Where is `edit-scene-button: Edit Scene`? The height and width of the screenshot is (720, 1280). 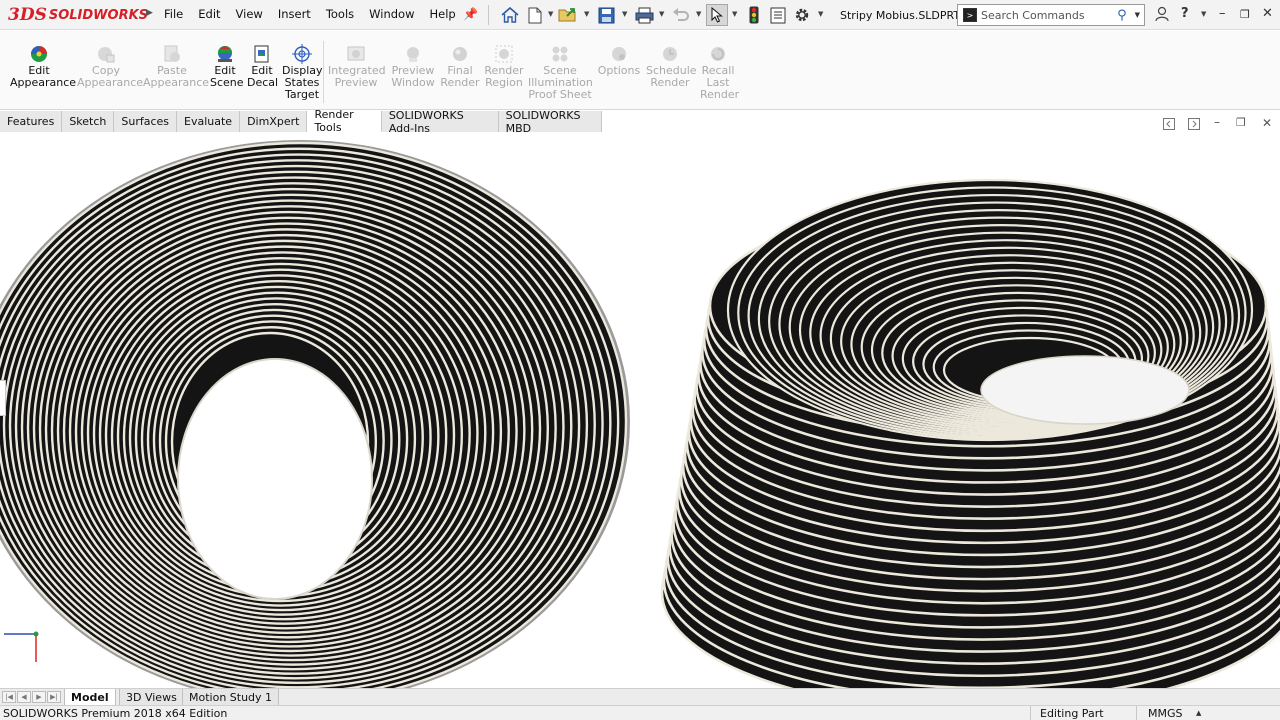
edit-scene-button: Edit Scene is located at coordinates (227, 66).